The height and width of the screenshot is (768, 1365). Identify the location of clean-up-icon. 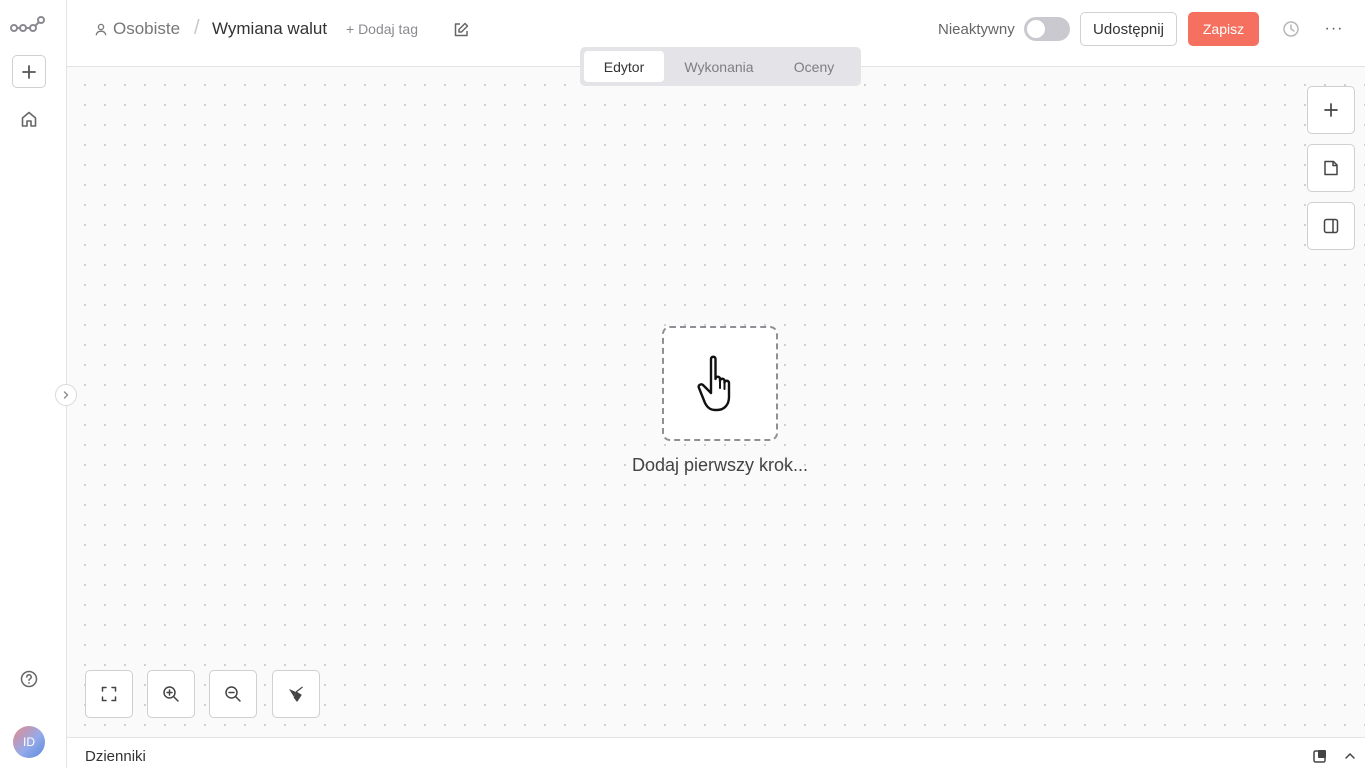
(296, 694).